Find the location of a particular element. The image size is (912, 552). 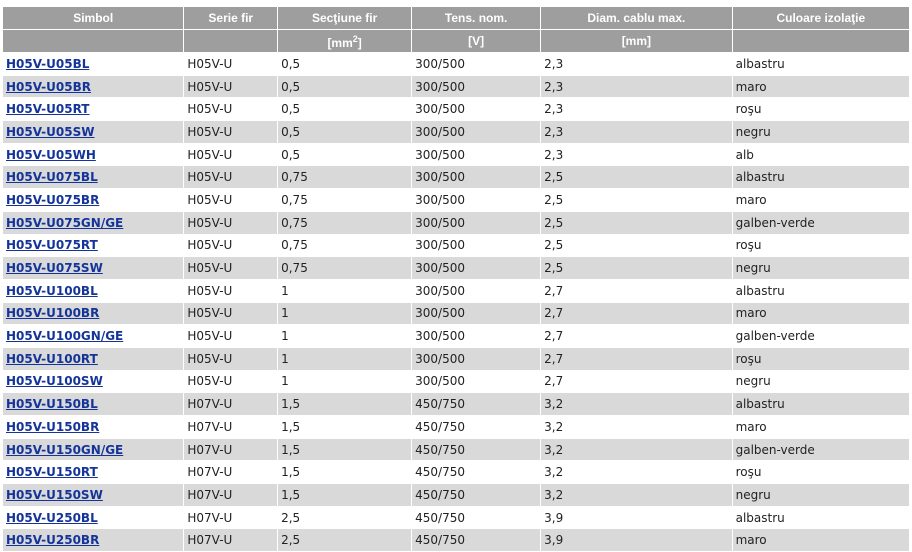

header-diameter: Diam. cablu max. is located at coordinates (637, 18).